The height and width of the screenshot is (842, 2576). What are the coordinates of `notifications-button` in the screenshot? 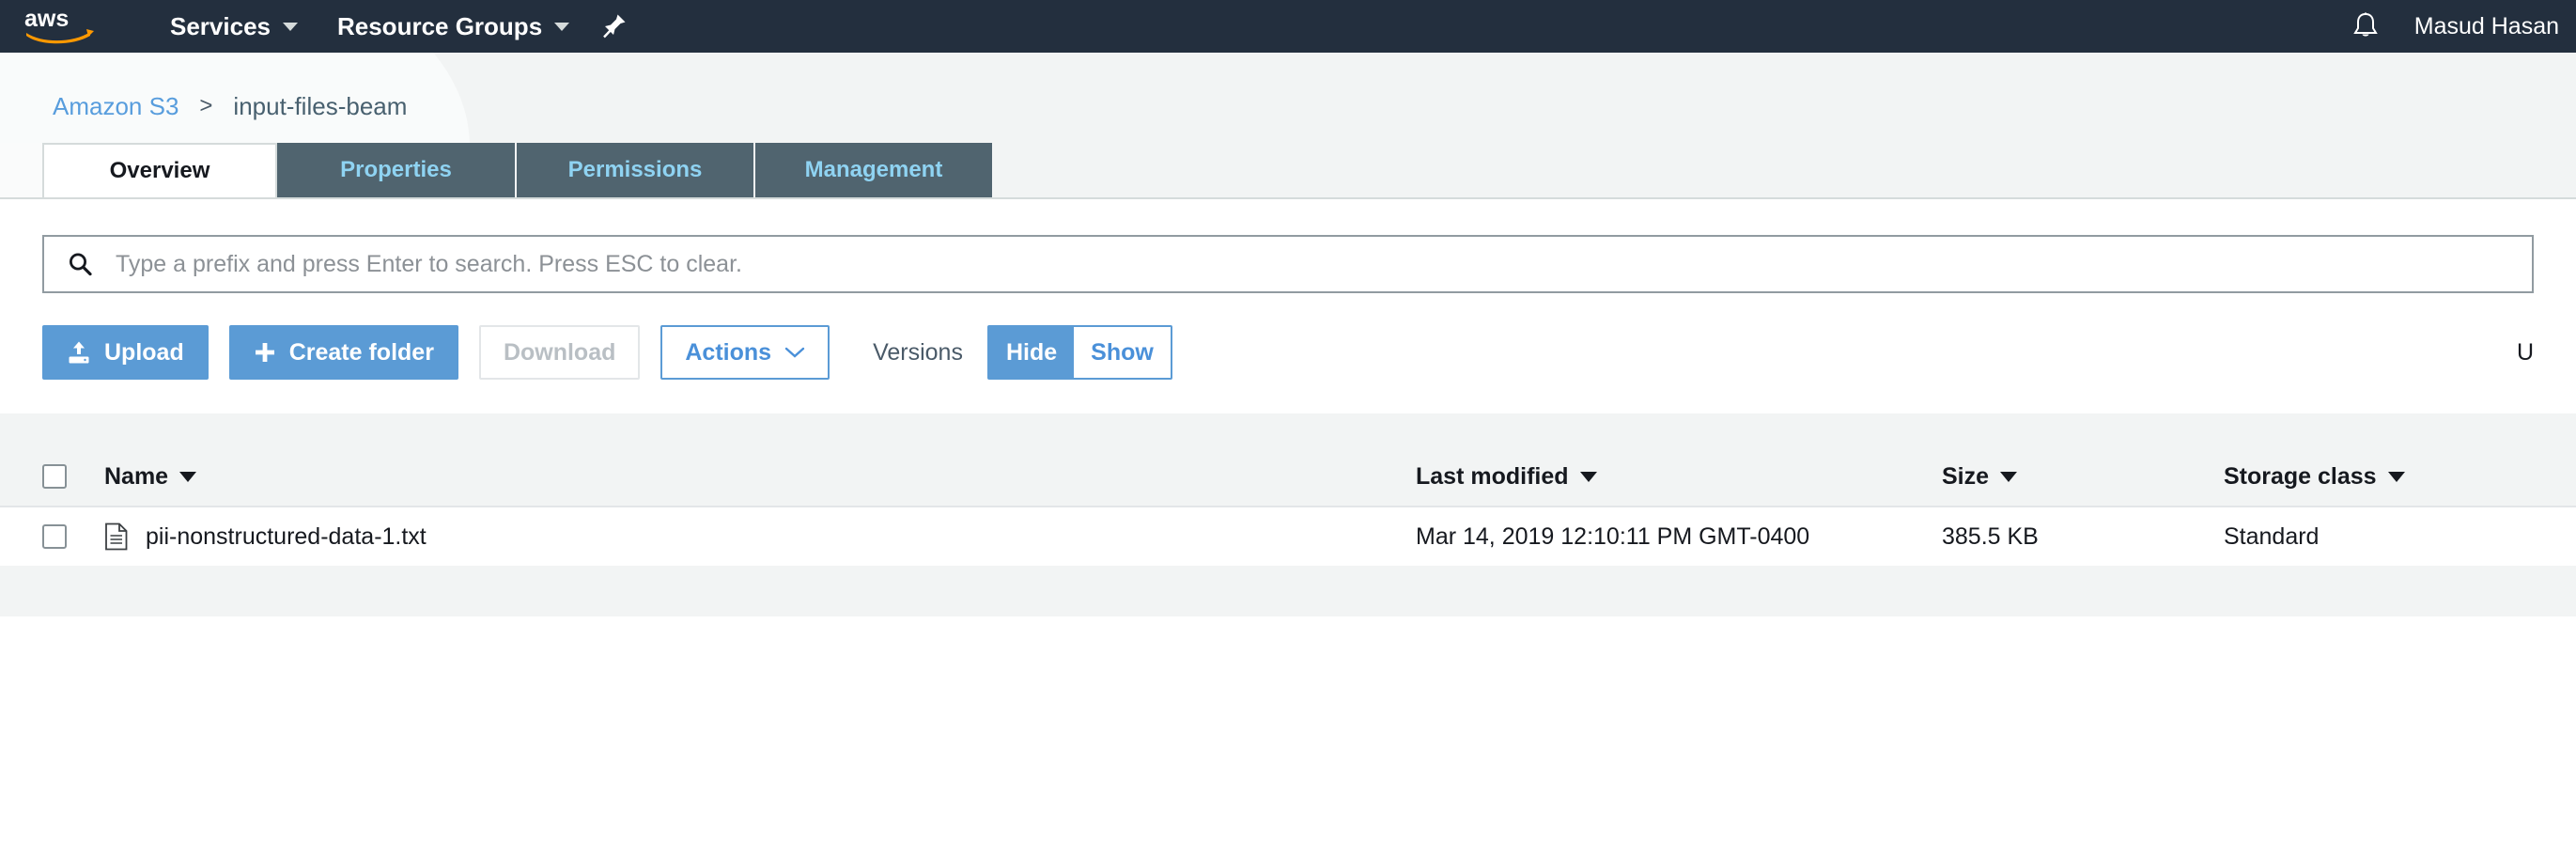 It's located at (2365, 27).